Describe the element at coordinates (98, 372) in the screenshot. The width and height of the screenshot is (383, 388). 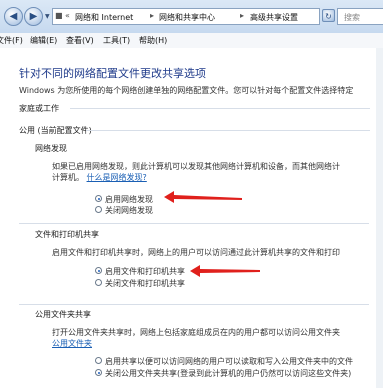
I see `disable-public-folder-sharing-radio` at that location.